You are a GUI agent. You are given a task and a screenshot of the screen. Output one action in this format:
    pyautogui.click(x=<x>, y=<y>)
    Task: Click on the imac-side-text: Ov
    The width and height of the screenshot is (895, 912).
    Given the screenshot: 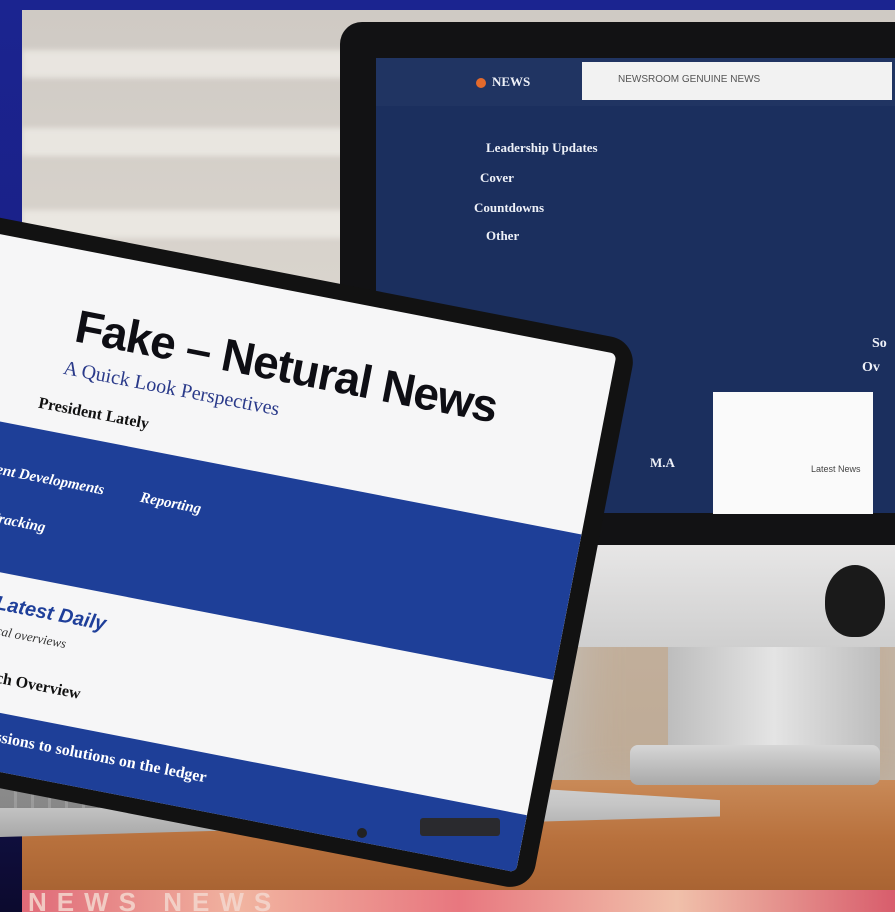 What is the action you would take?
    pyautogui.click(x=871, y=367)
    